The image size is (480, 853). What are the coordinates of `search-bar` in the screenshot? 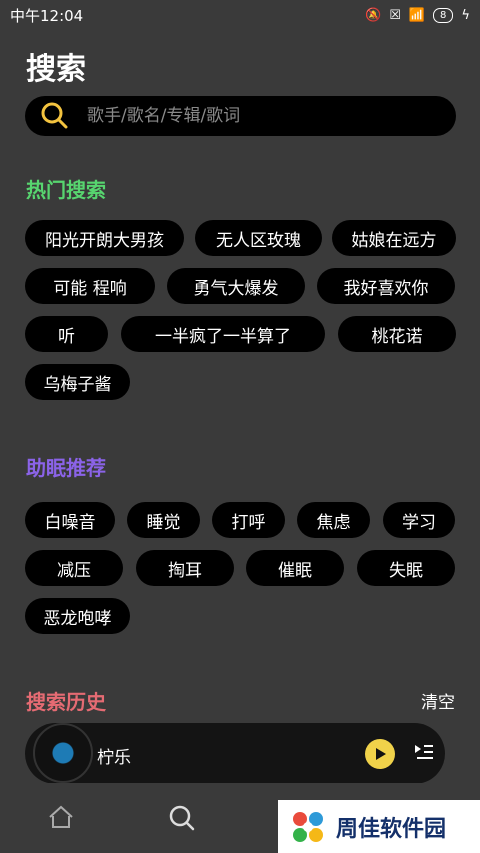 It's located at (240, 116).